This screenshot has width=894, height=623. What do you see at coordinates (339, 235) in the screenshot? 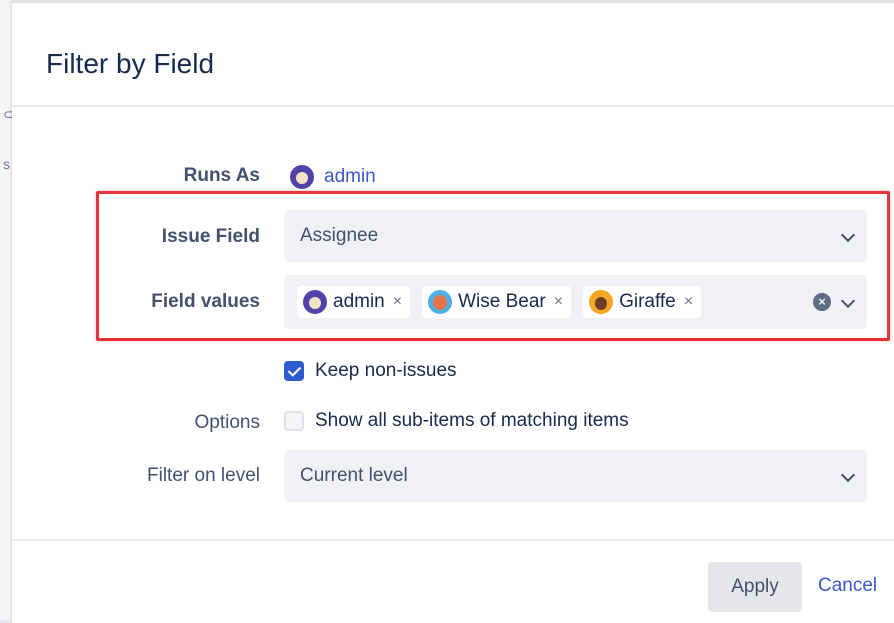
I see `issue-field-value: Assignee` at bounding box center [339, 235].